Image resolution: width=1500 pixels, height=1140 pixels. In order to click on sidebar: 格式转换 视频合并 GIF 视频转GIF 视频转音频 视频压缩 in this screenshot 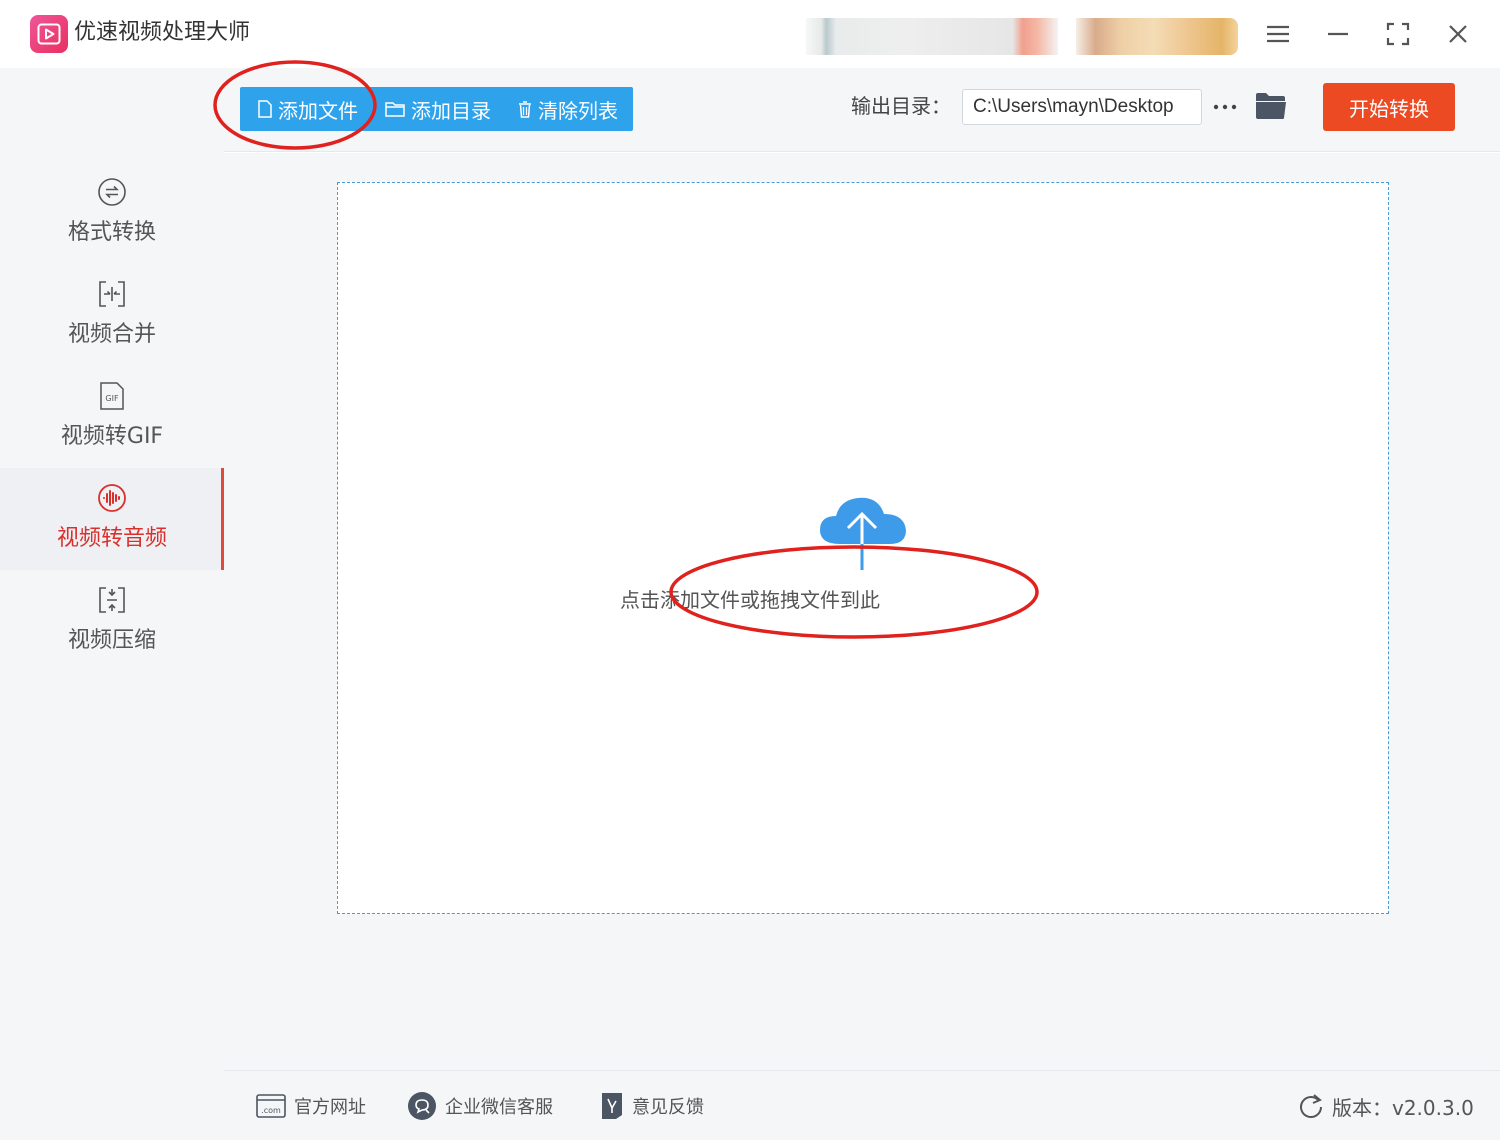, I will do `click(112, 604)`.